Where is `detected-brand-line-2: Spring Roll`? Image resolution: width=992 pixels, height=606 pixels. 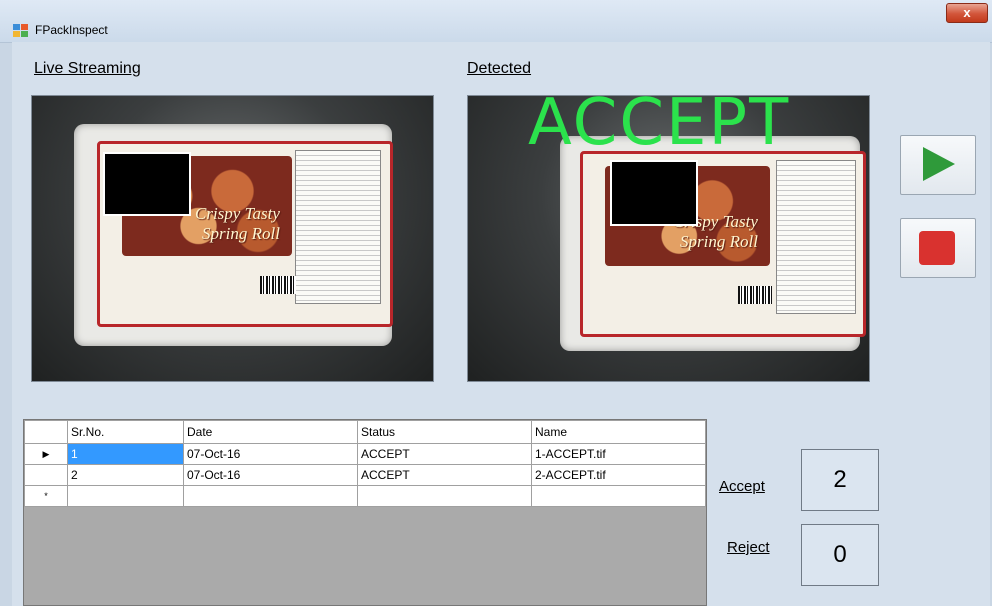 detected-brand-line-2: Spring Roll is located at coordinates (719, 241).